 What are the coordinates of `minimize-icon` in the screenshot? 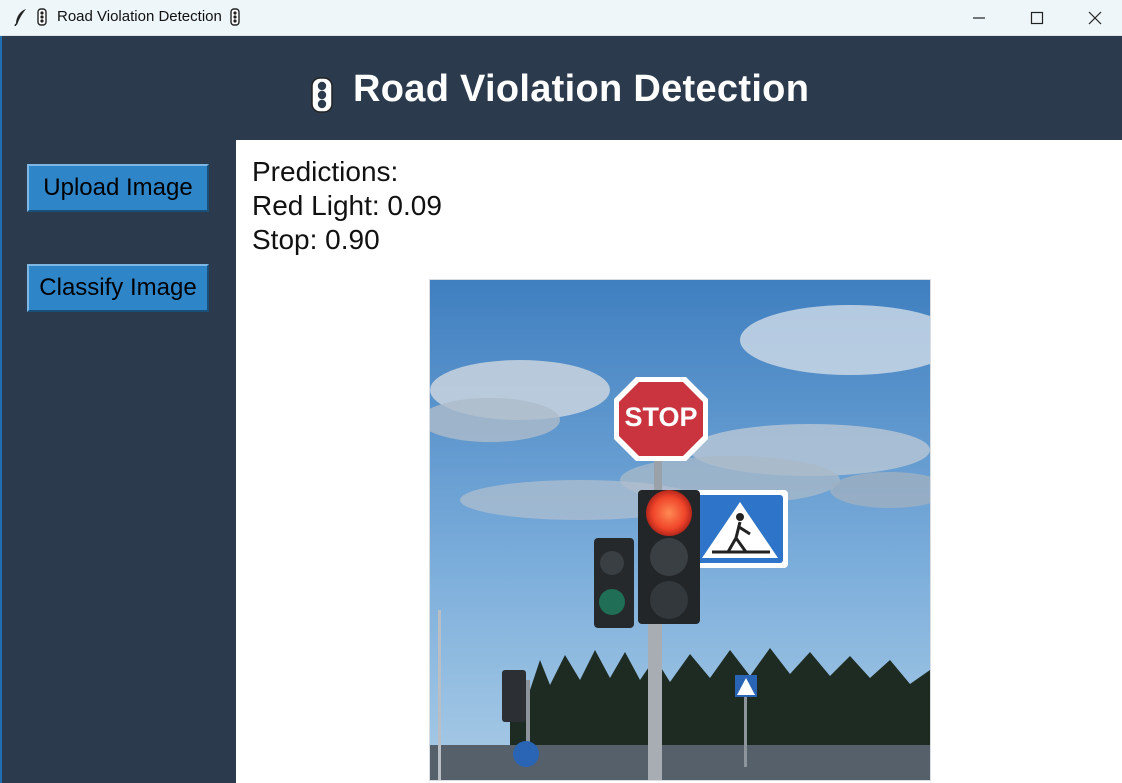 It's located at (979, 17).